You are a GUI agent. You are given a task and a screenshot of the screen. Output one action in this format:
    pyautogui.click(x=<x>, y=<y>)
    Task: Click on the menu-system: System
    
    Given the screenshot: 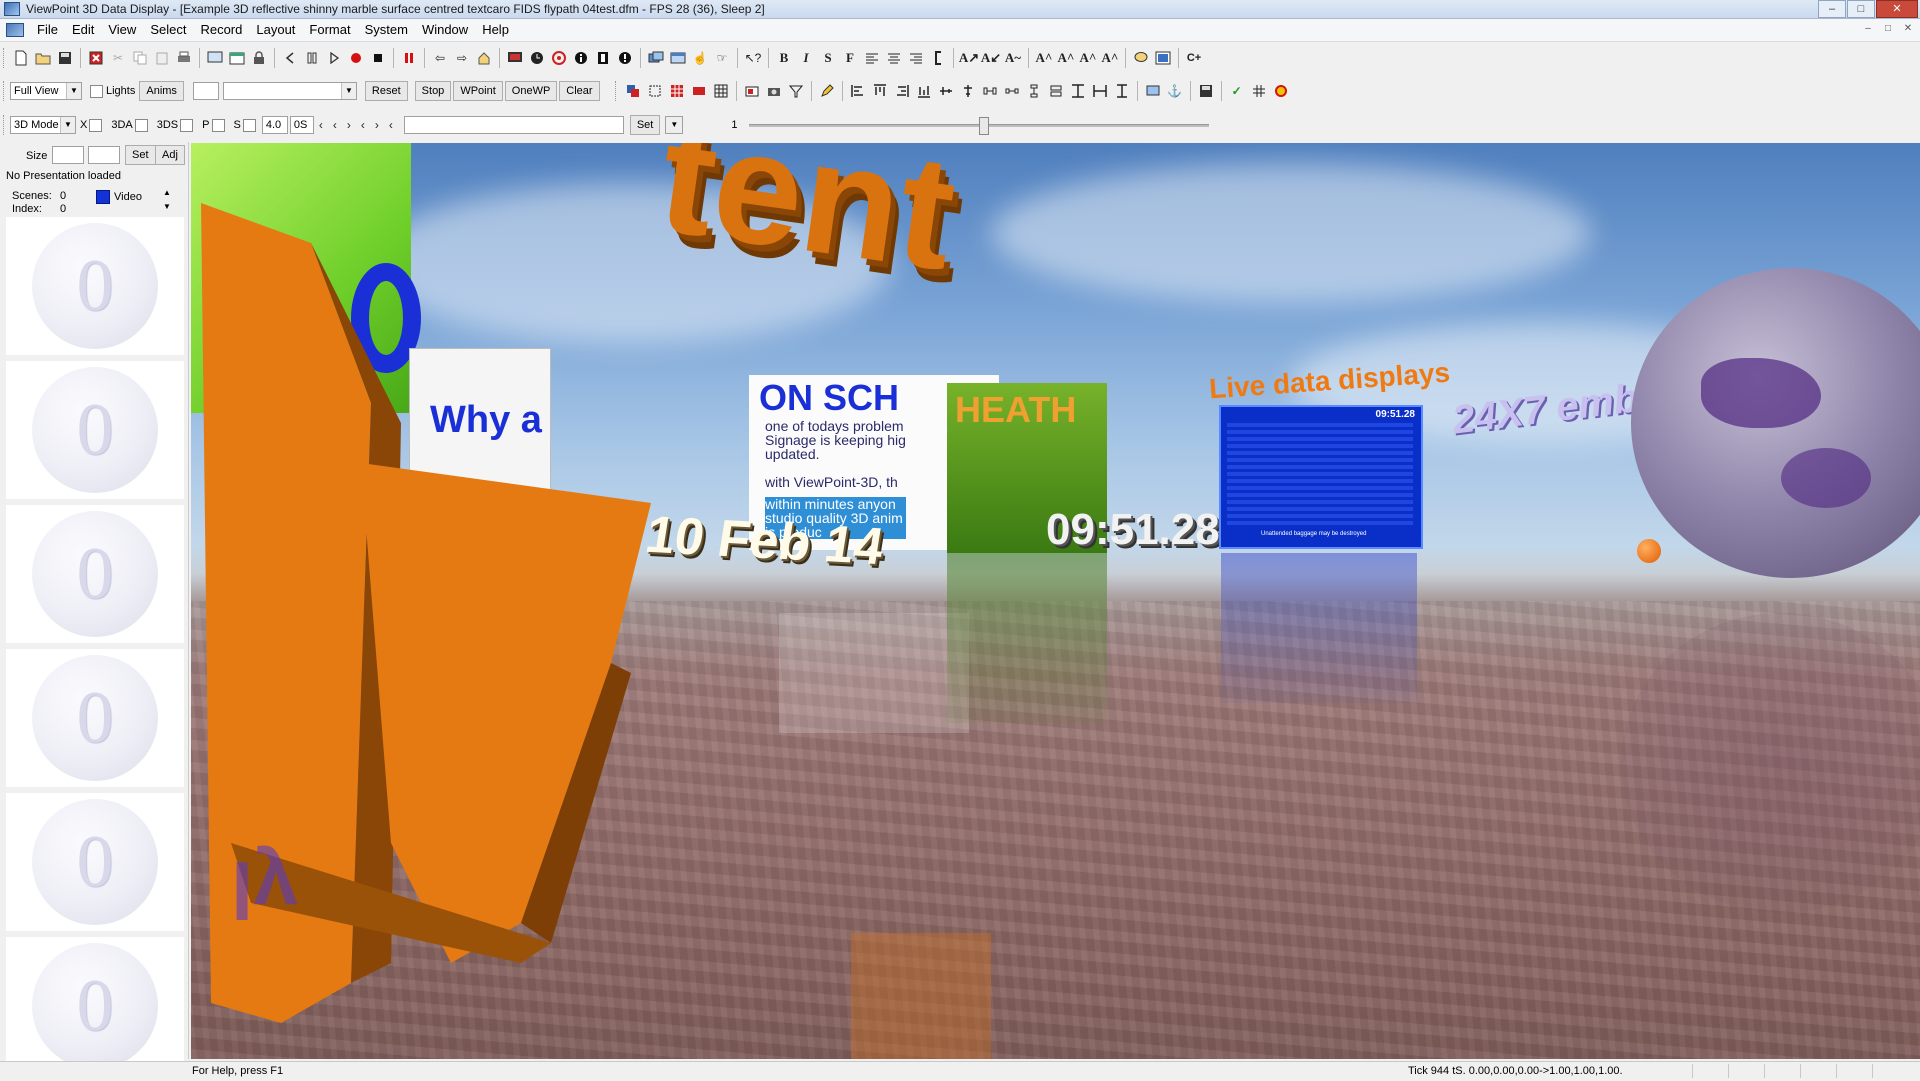 What is the action you would take?
    pyautogui.click(x=386, y=30)
    